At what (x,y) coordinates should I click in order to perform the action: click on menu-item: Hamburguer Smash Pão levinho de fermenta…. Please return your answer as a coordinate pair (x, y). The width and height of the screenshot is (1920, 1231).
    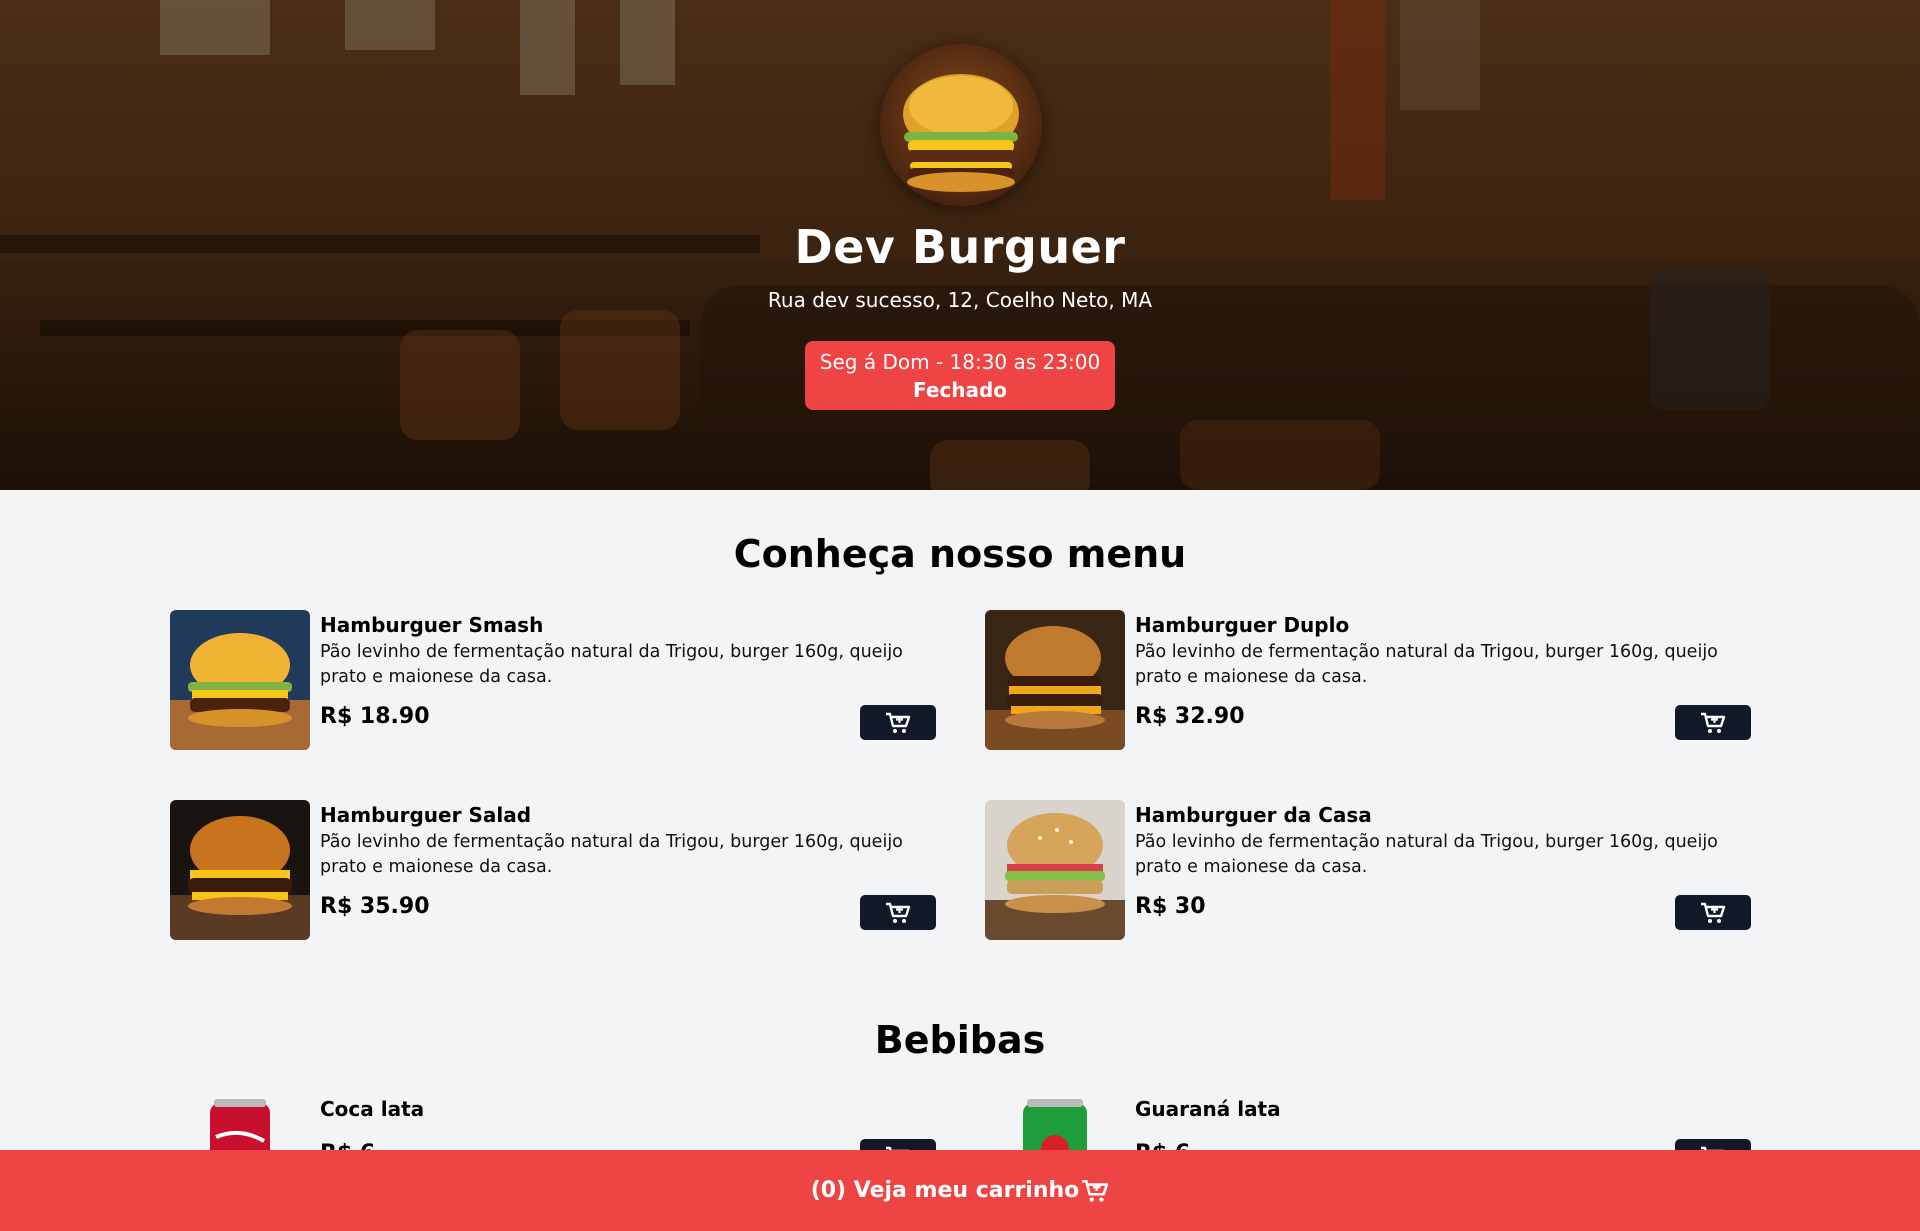
    Looking at the image, I should click on (553, 680).